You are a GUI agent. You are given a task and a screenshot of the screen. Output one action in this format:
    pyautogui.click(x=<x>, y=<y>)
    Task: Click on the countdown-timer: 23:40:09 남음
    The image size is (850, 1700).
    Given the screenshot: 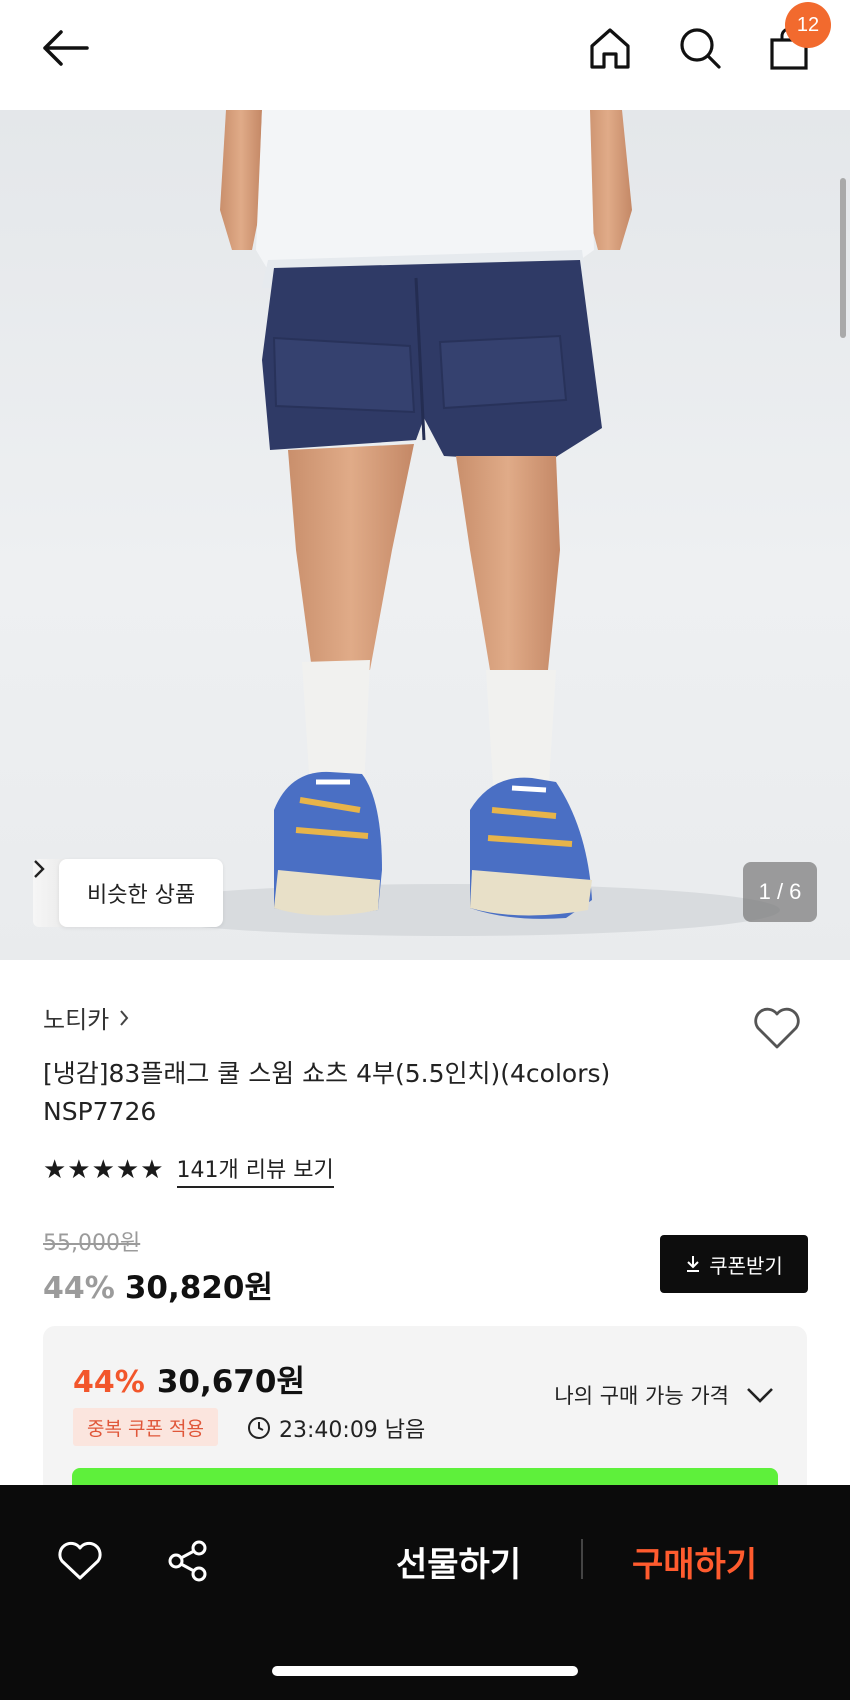 What is the action you would take?
    pyautogui.click(x=336, y=1428)
    